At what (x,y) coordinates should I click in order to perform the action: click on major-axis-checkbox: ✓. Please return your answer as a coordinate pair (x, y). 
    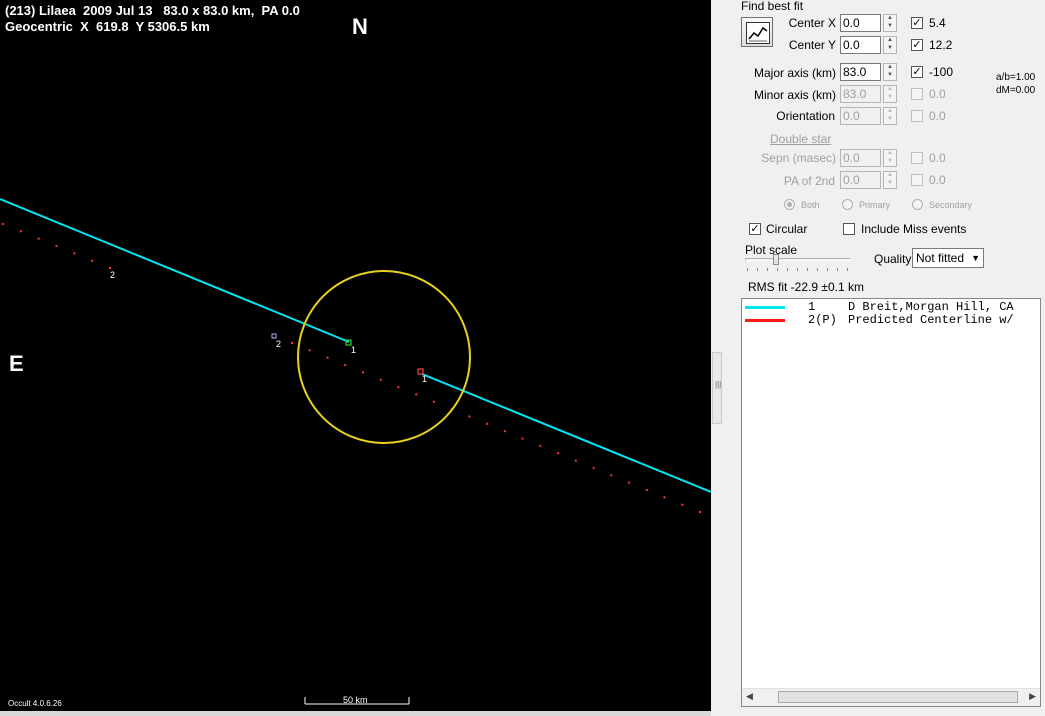
    Looking at the image, I should click on (917, 72).